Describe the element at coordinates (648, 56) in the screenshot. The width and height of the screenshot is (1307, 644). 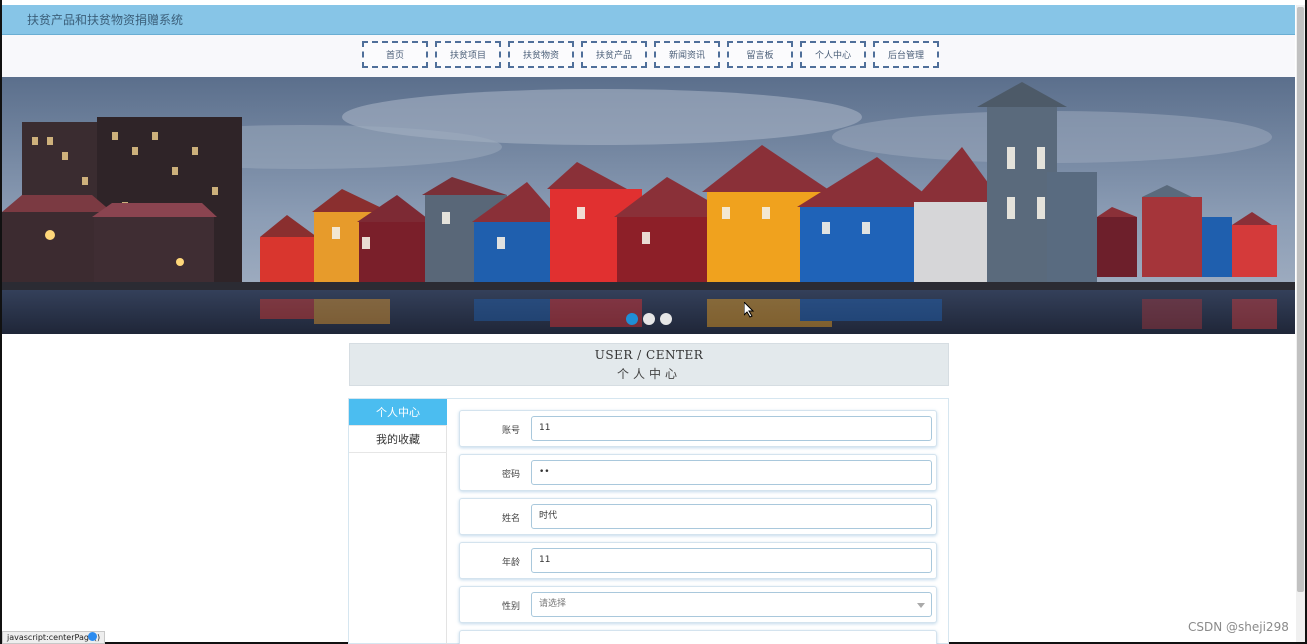
I see `main-navigation: 首页 扶贫项目 扶贫物资 扶贫产品 新闻资讯 留言板 个人中心 后台管理` at that location.